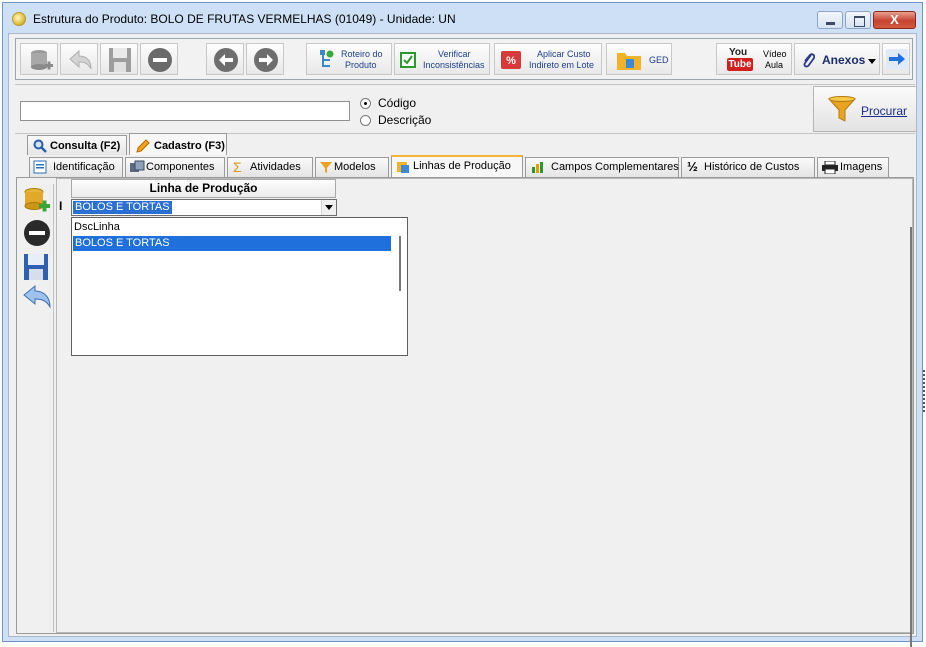 The height and width of the screenshot is (647, 926). Describe the element at coordinates (365, 120) in the screenshot. I see `radio-descricao-dot` at that location.